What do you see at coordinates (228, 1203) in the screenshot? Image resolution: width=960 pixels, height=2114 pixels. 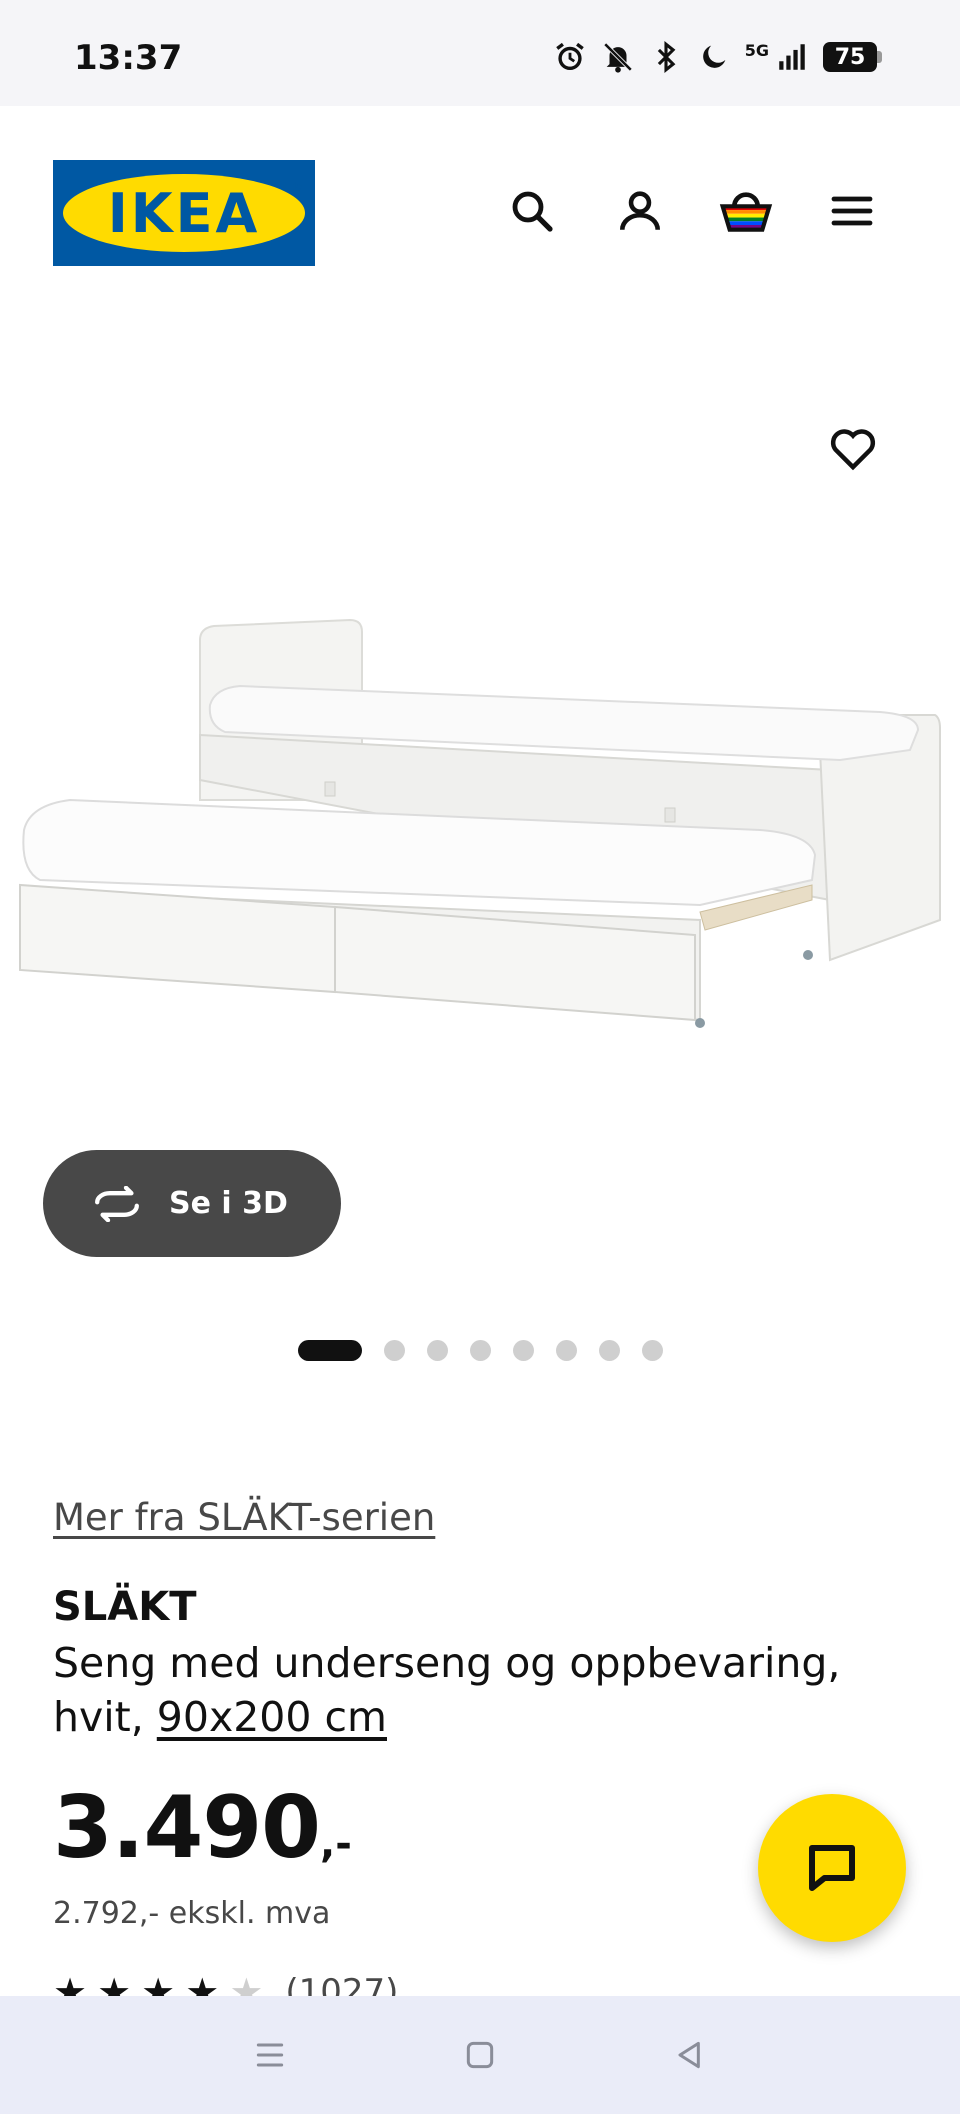 I see `view-3d-label: Se i 3D` at bounding box center [228, 1203].